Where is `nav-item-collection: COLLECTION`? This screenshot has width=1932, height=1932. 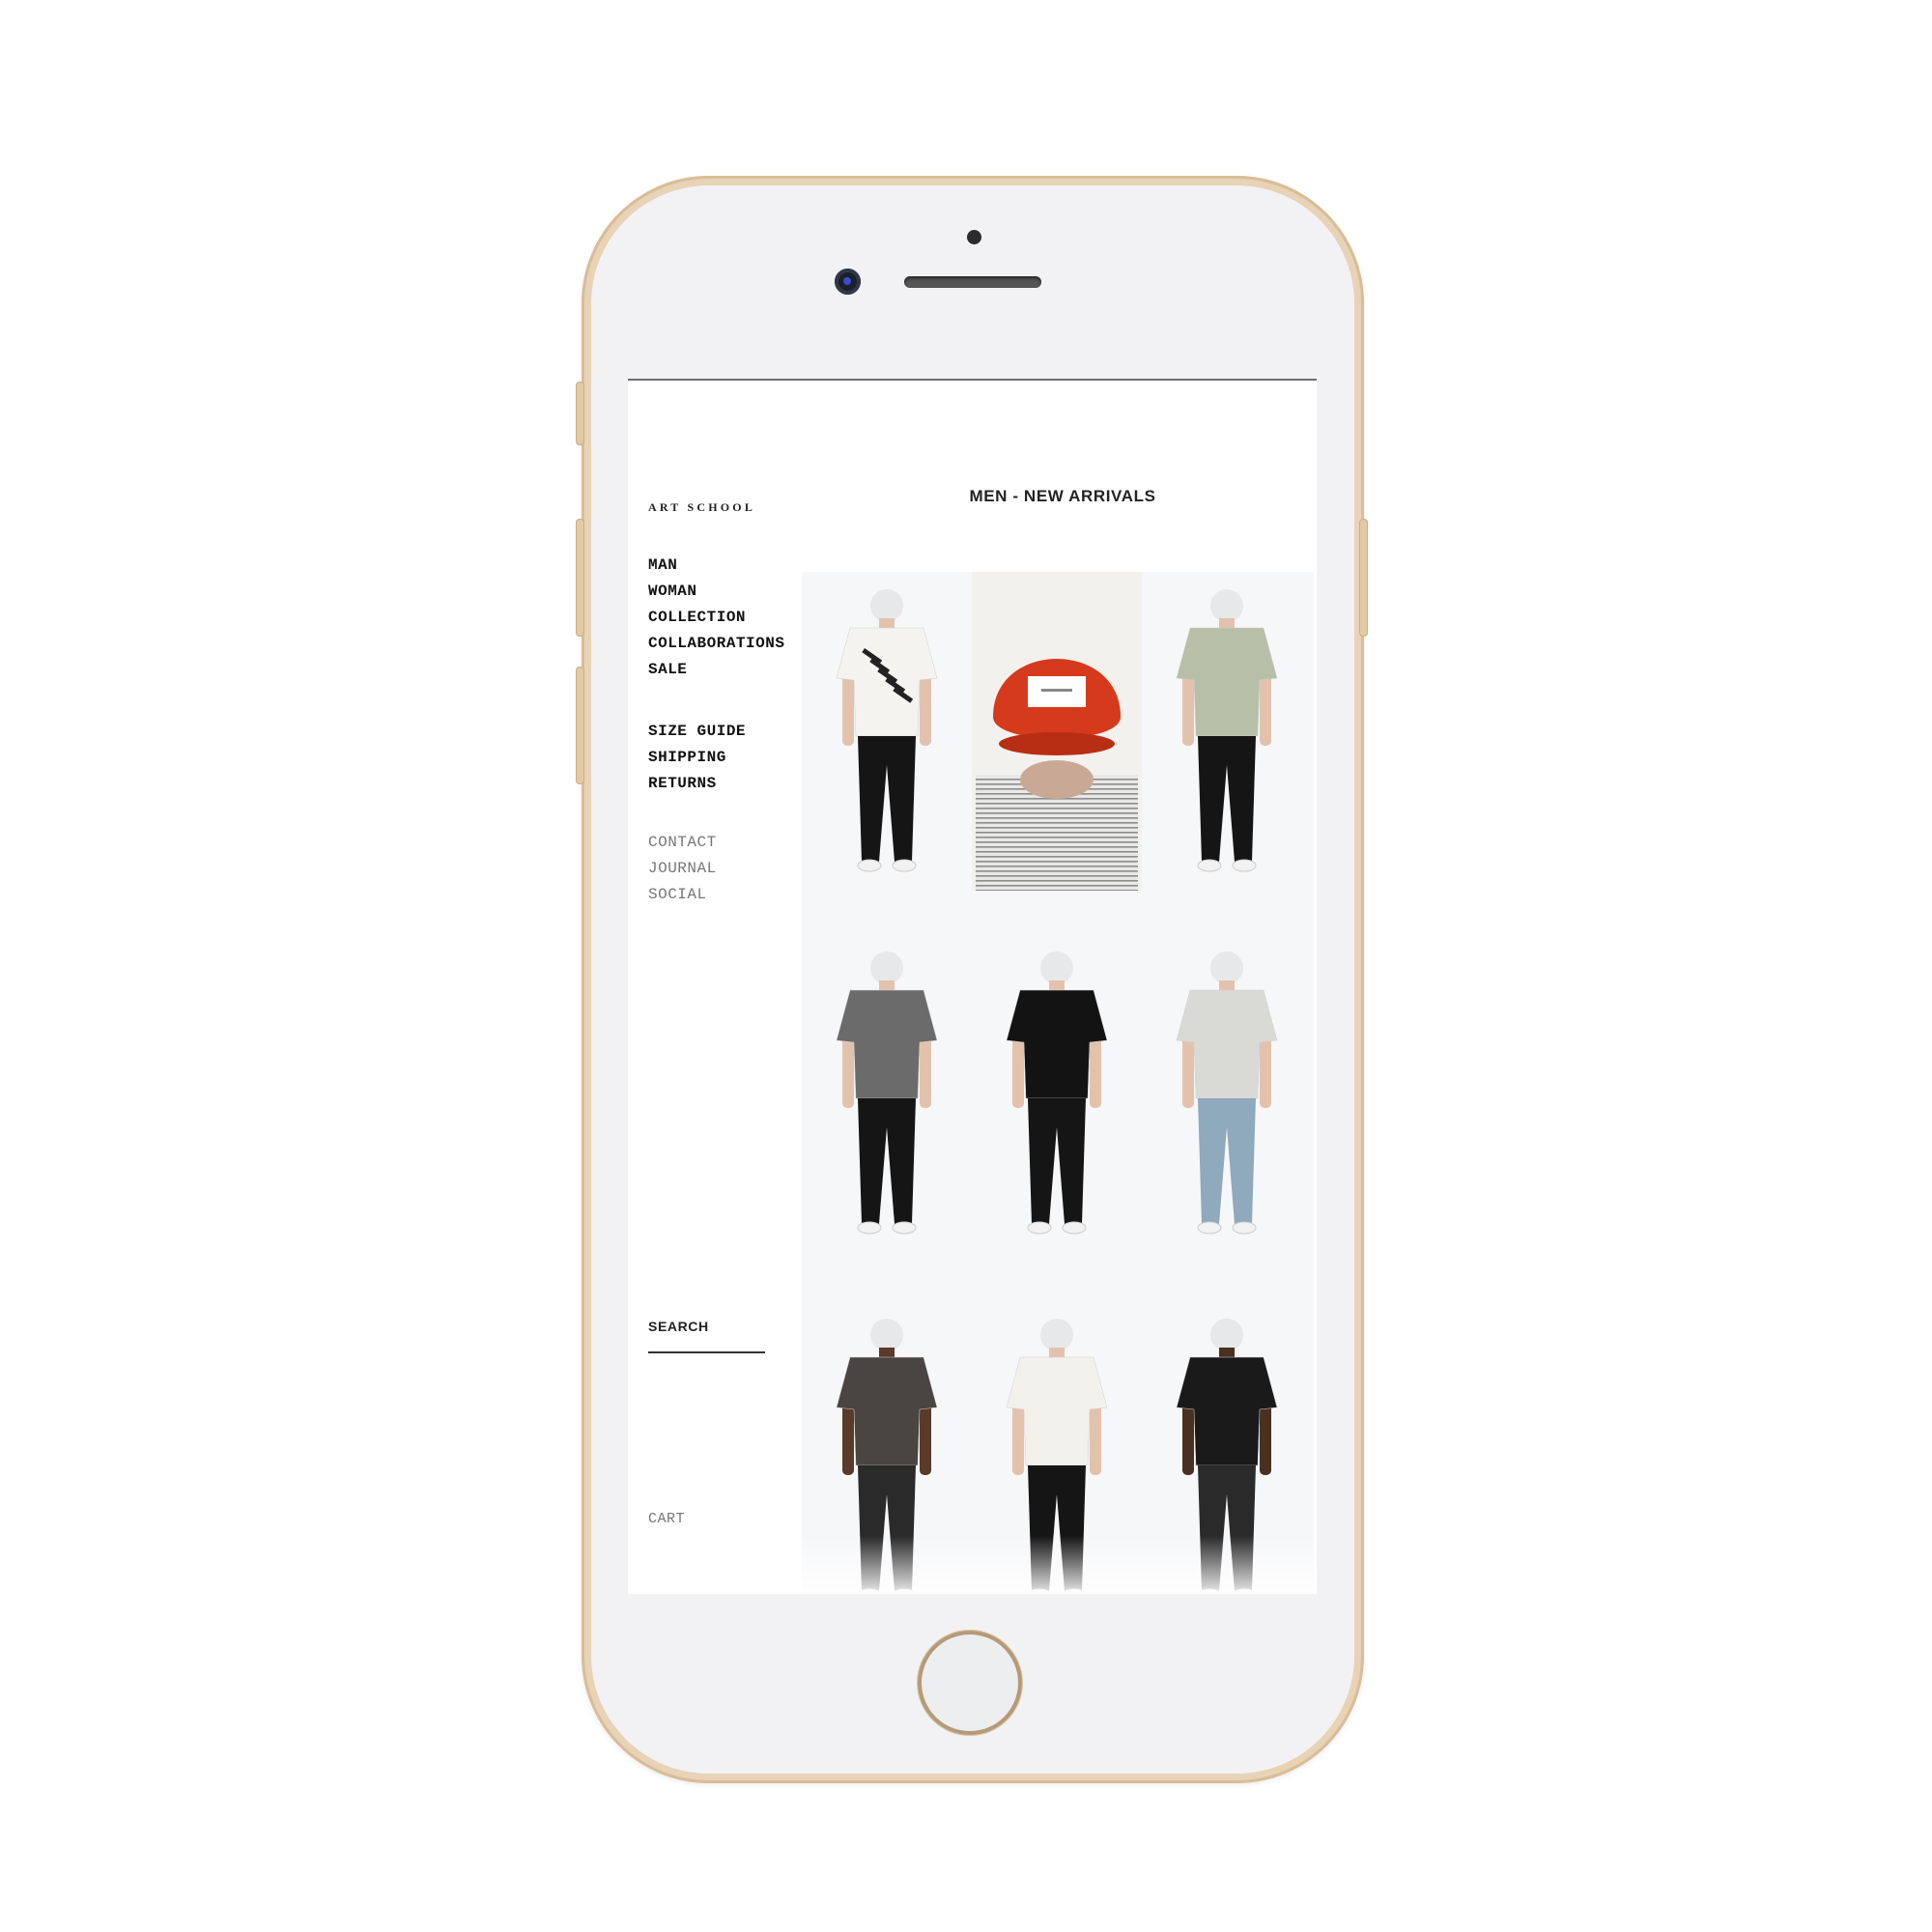
nav-item-collection: COLLECTION is located at coordinates (716, 618).